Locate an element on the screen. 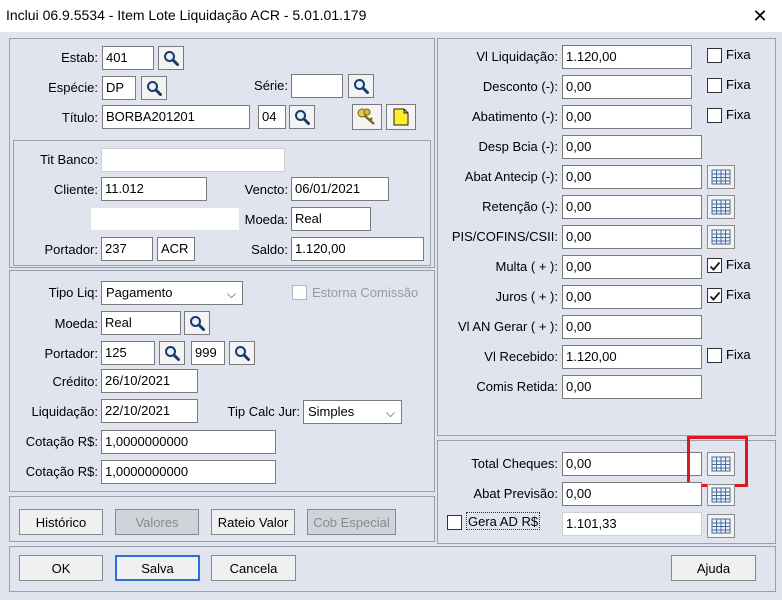 This screenshot has height=600, width=782. retencao-grid-button is located at coordinates (721, 207).